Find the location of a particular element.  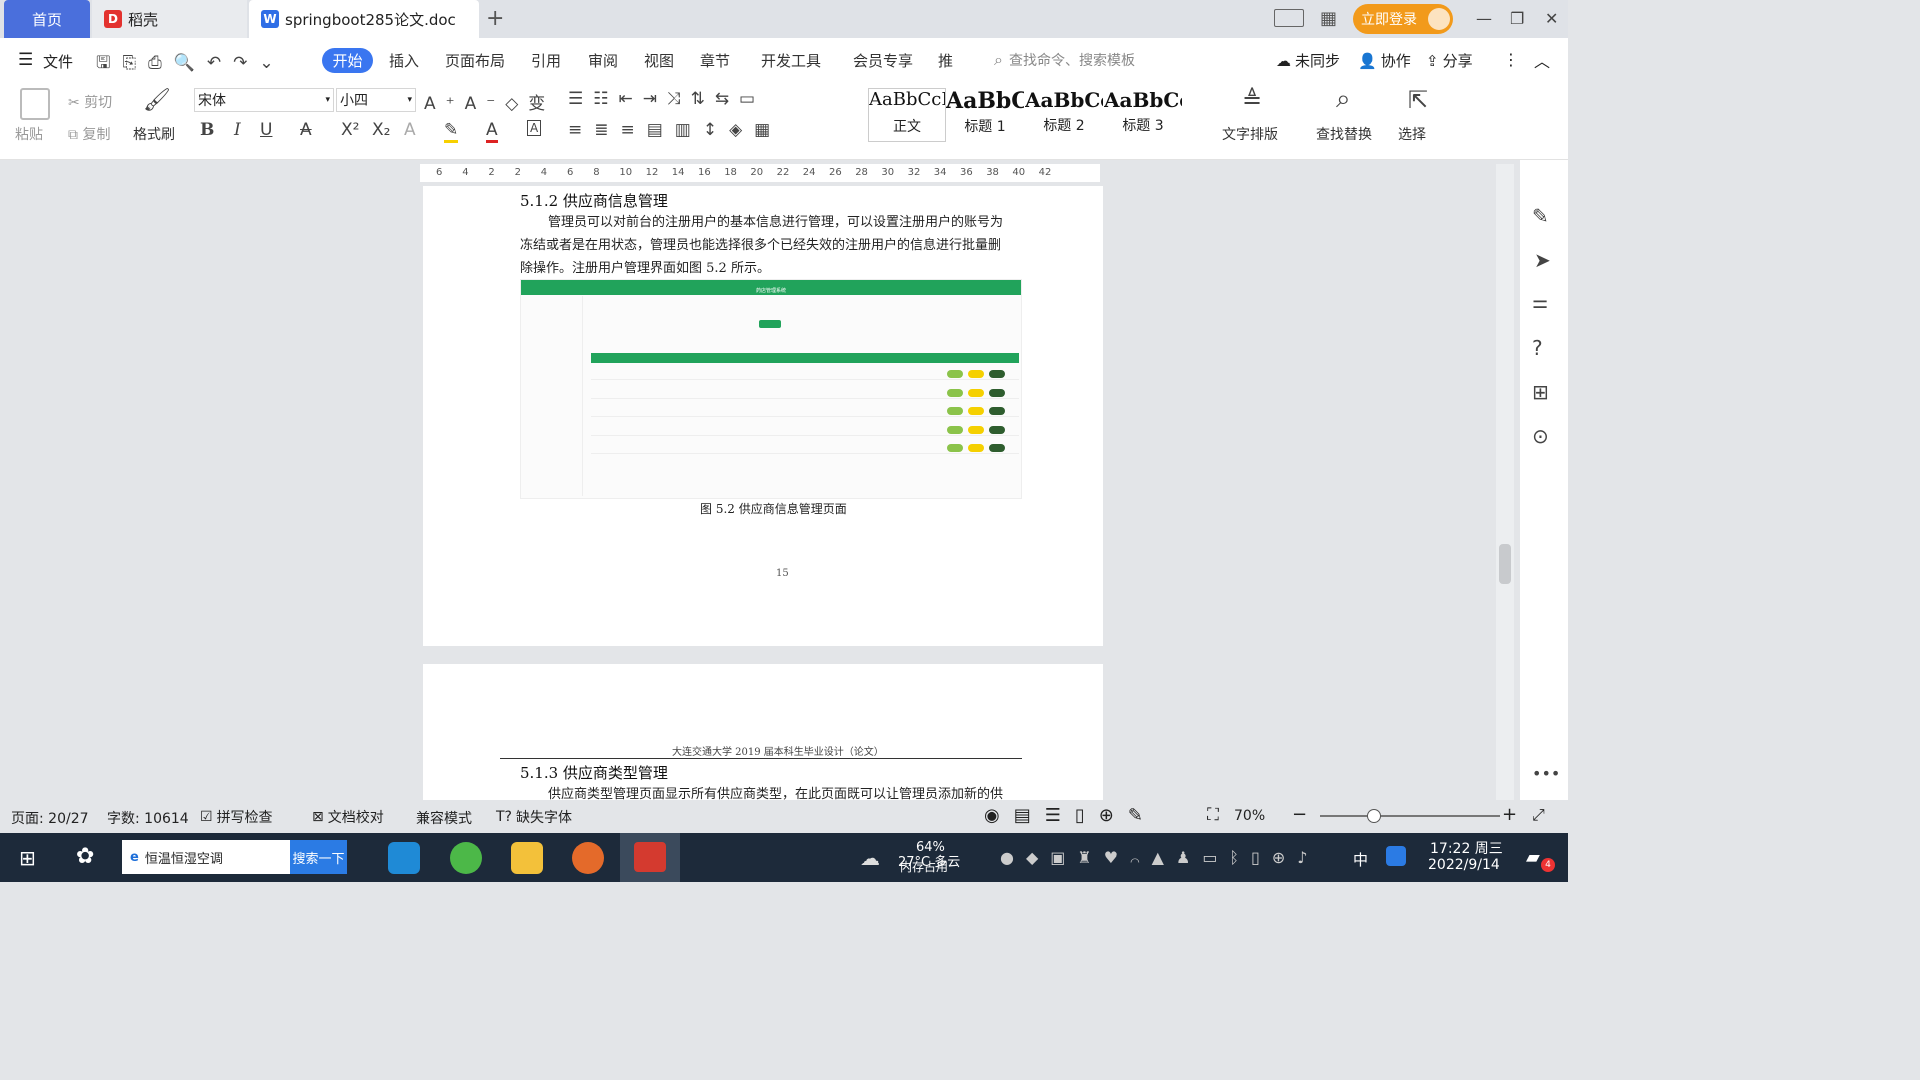

location-icon: ⊙ is located at coordinates (1540, 436).